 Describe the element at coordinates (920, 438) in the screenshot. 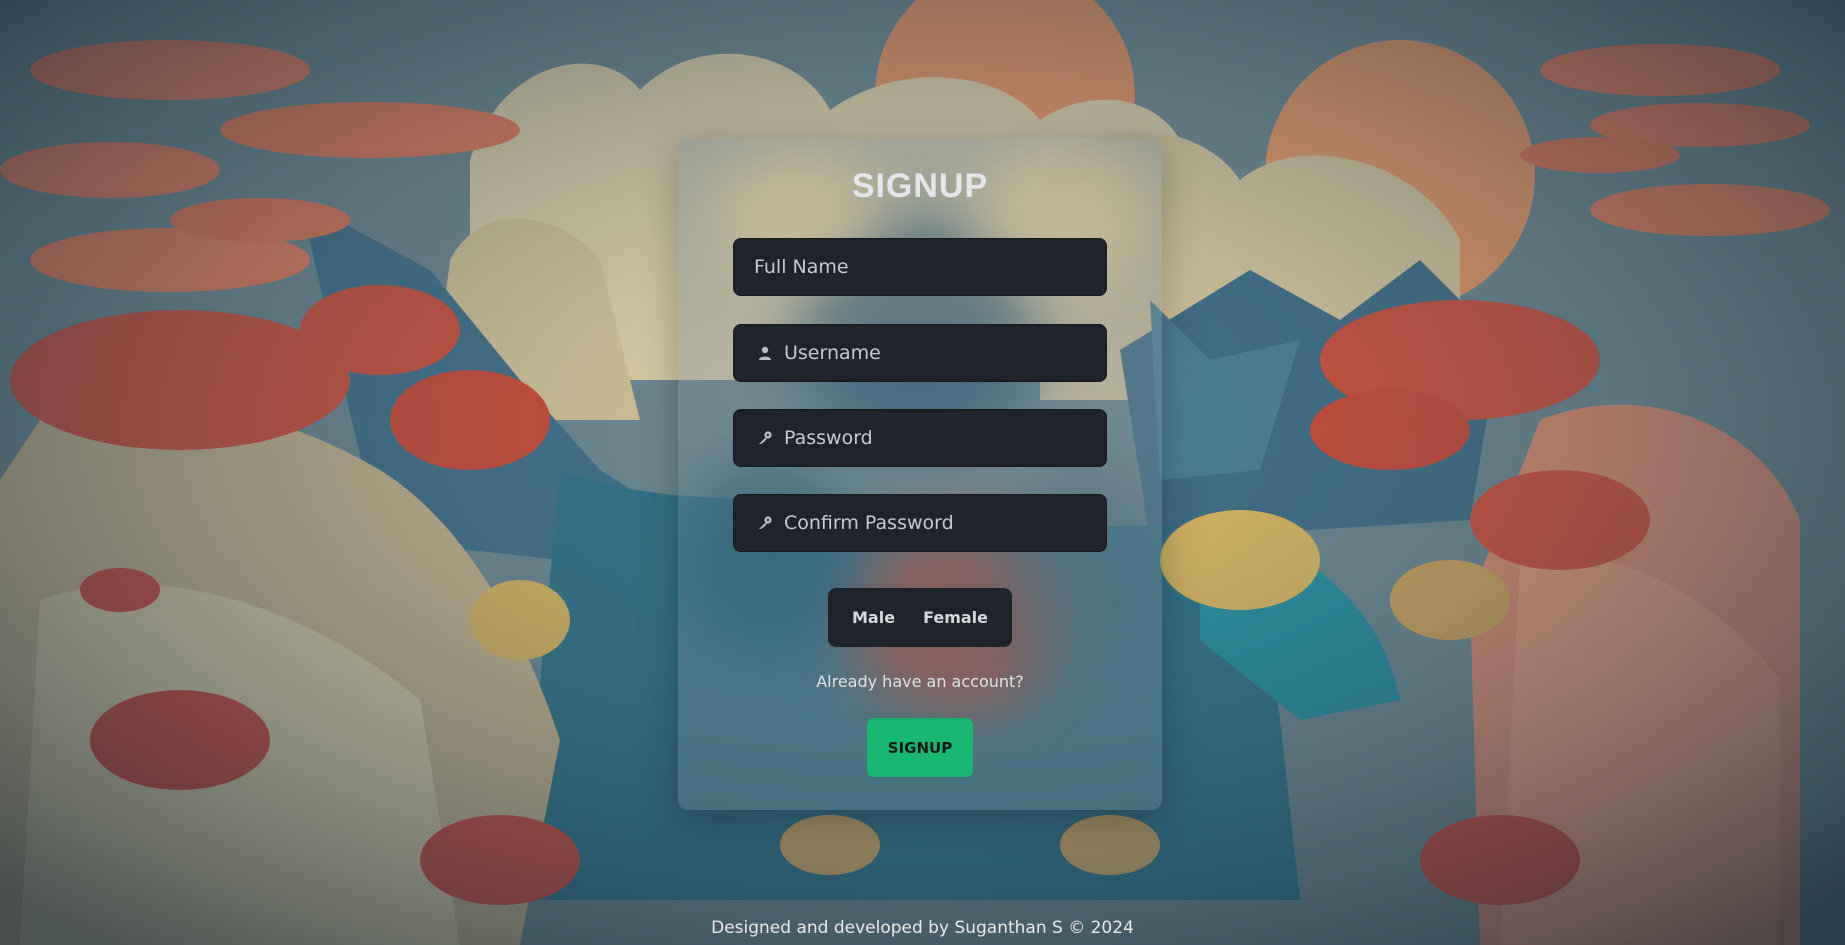

I see `password-input: Password` at that location.